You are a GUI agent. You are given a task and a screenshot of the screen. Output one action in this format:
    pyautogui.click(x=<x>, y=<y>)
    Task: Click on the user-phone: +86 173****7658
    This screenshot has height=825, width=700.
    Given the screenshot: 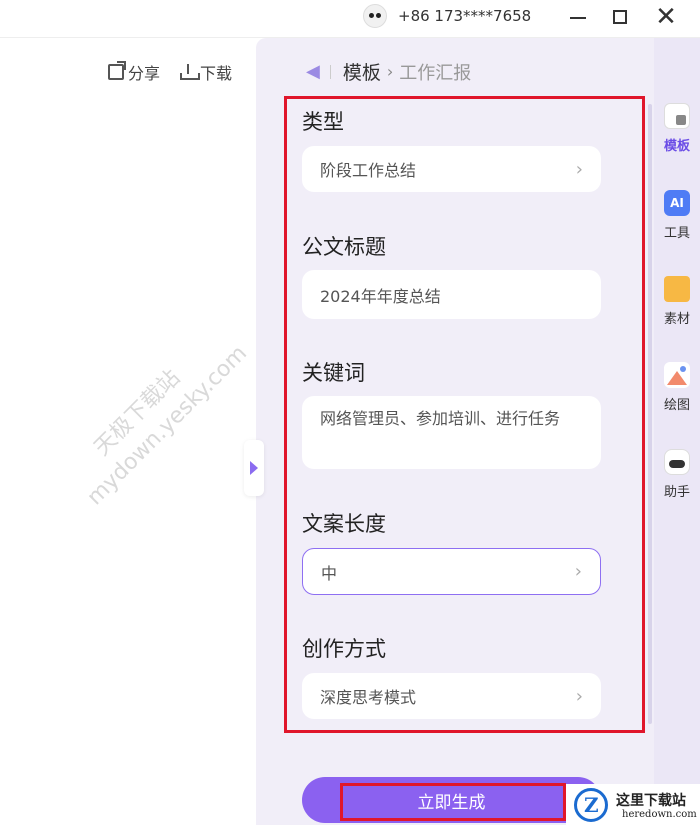 What is the action you would take?
    pyautogui.click(x=465, y=16)
    